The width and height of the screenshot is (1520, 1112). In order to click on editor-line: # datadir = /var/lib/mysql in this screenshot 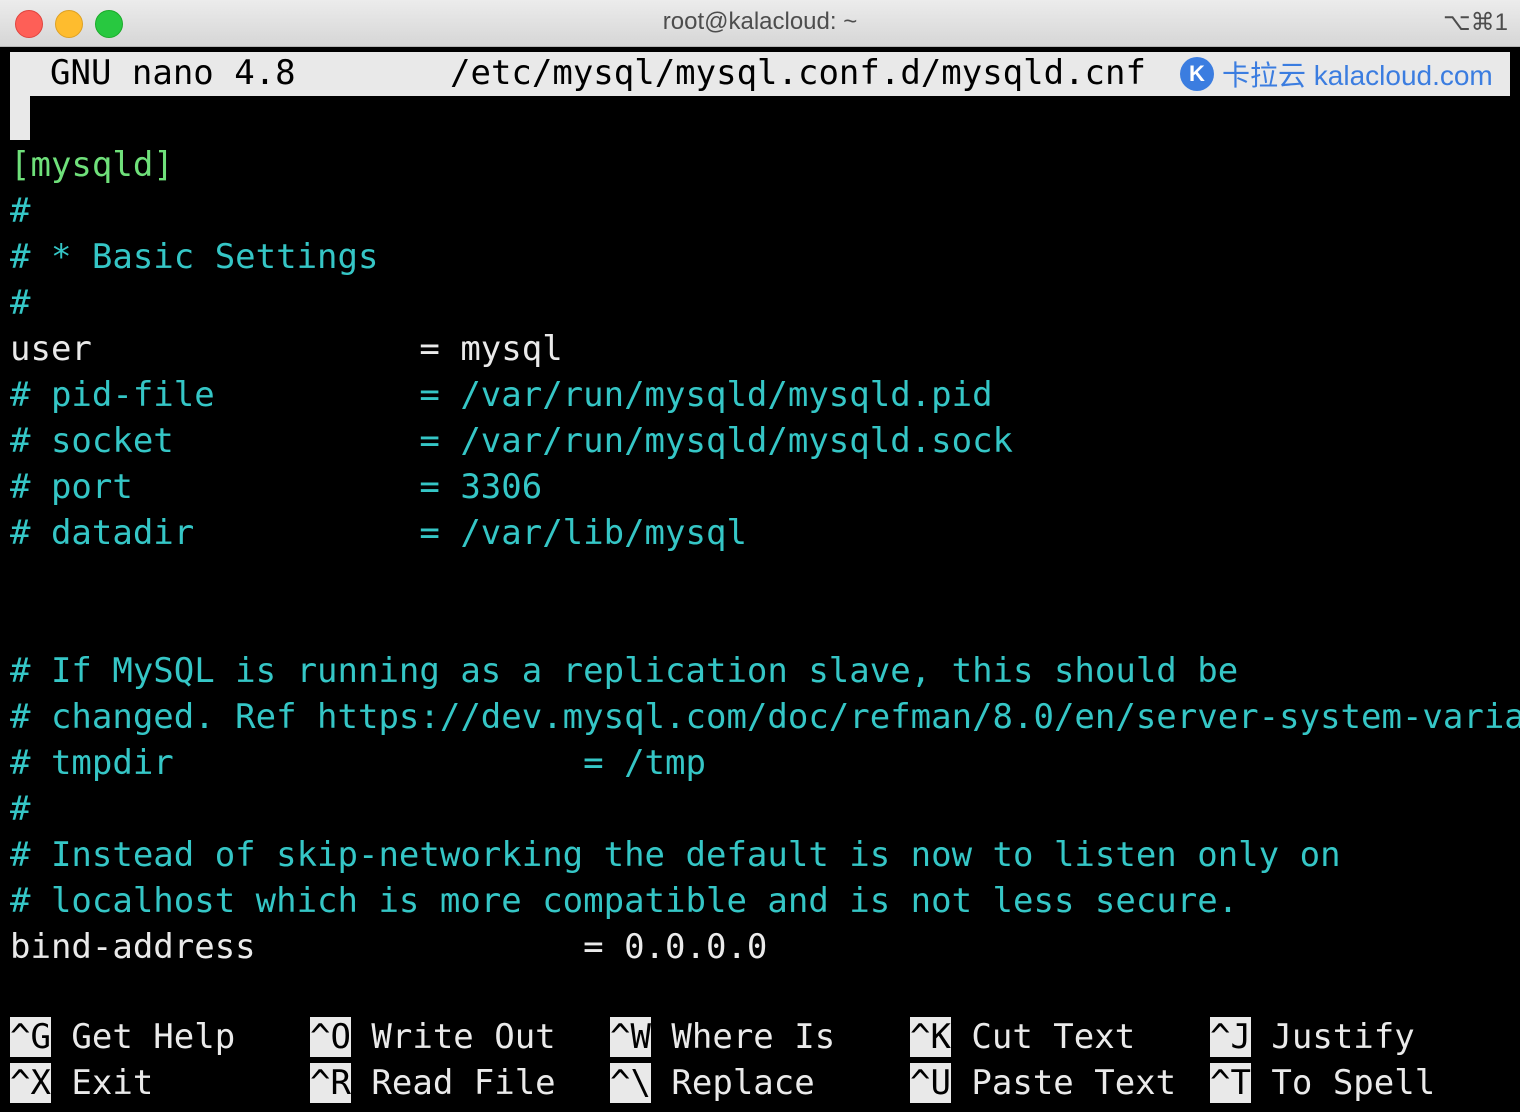, I will do `click(378, 533)`.